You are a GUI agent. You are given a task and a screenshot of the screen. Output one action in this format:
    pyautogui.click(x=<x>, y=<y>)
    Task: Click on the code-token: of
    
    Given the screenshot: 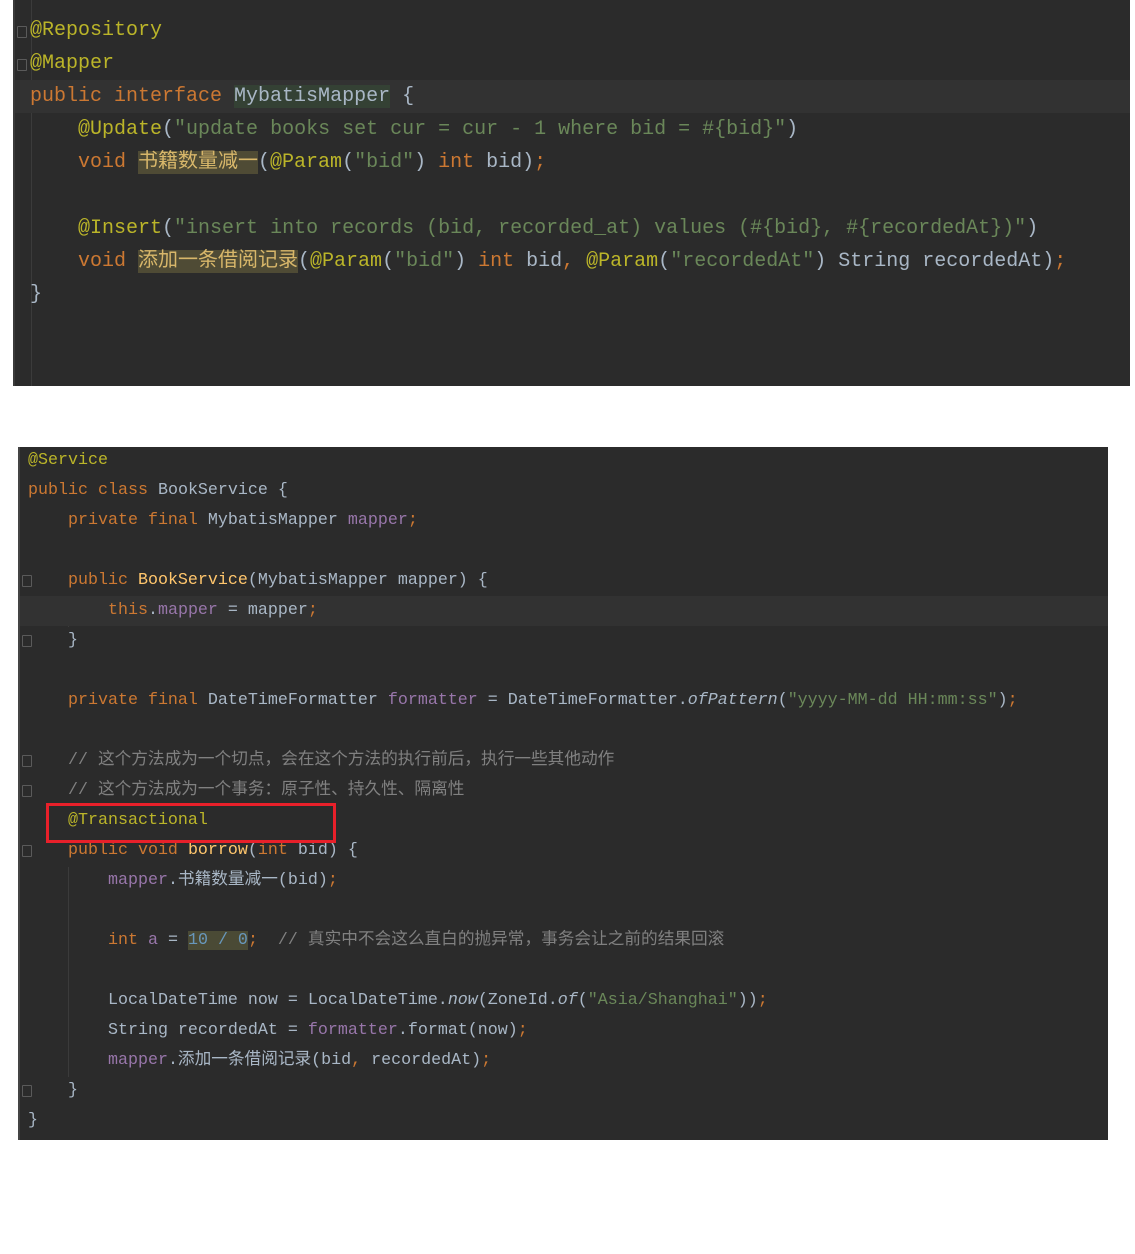 What is the action you would take?
    pyautogui.click(x=567, y=1000)
    